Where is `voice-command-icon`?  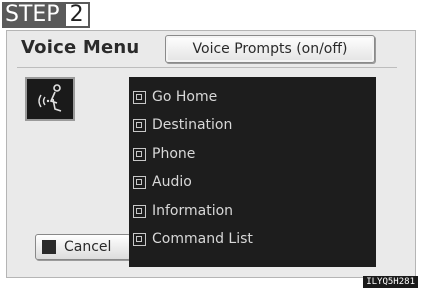 voice-command-icon is located at coordinates (50, 99).